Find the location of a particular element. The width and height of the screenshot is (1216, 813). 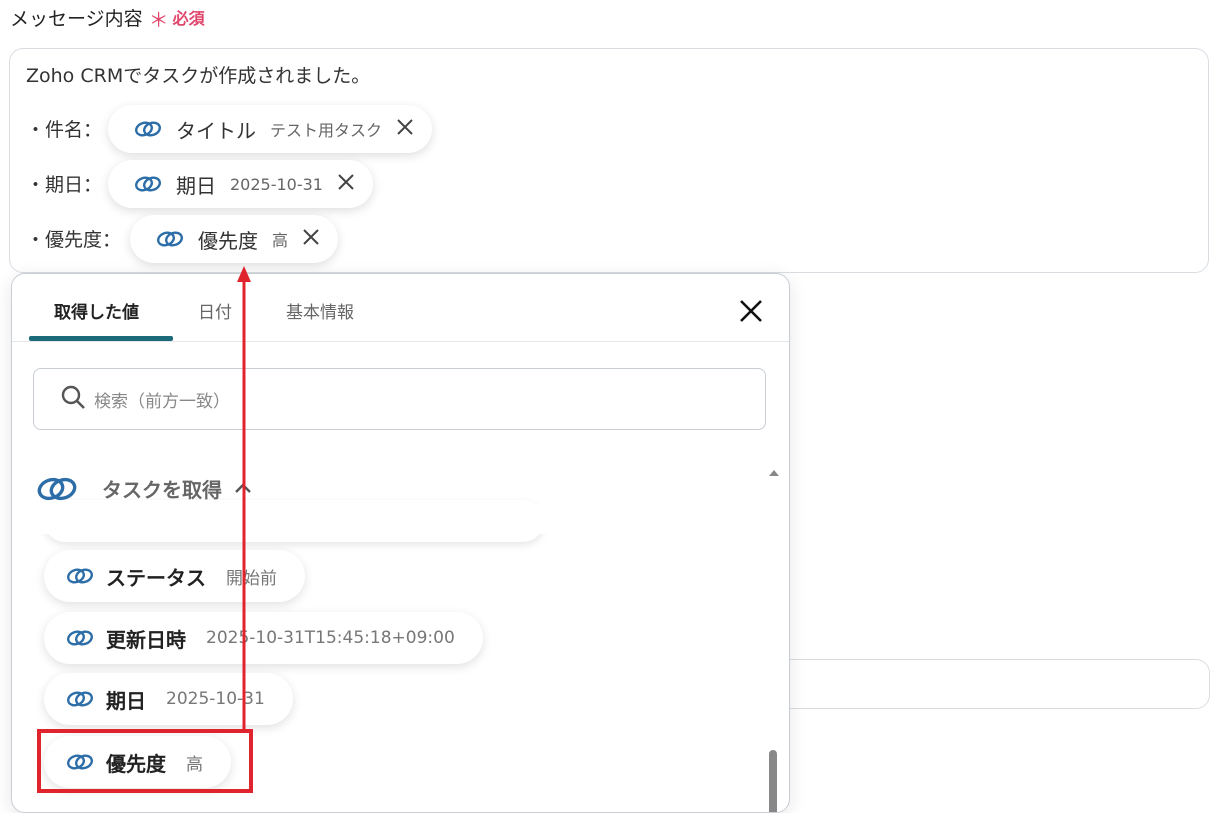

required-asterisk: ＊ is located at coordinates (158, 20).